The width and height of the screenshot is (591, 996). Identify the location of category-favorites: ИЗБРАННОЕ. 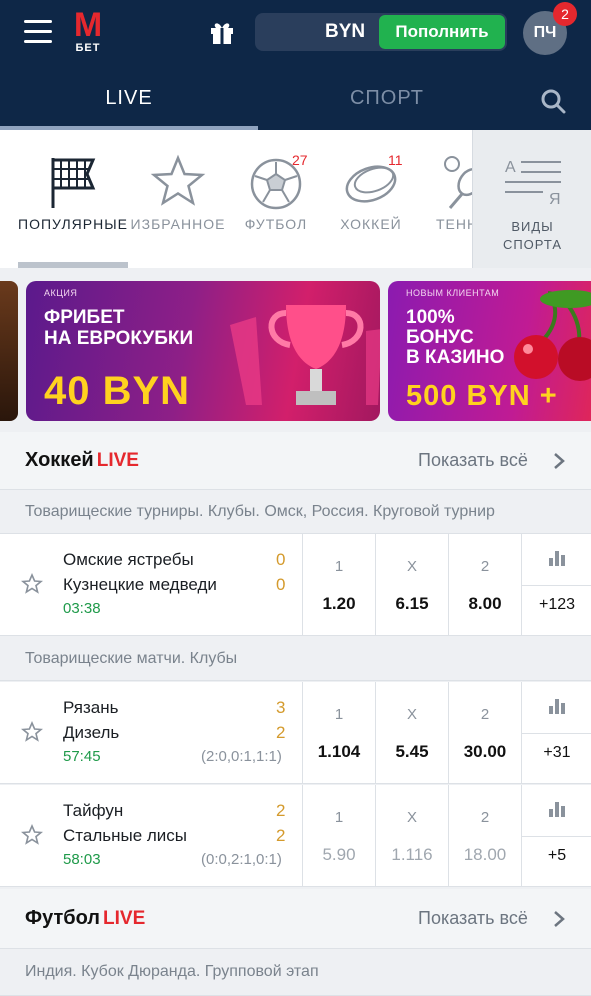
(178, 199).